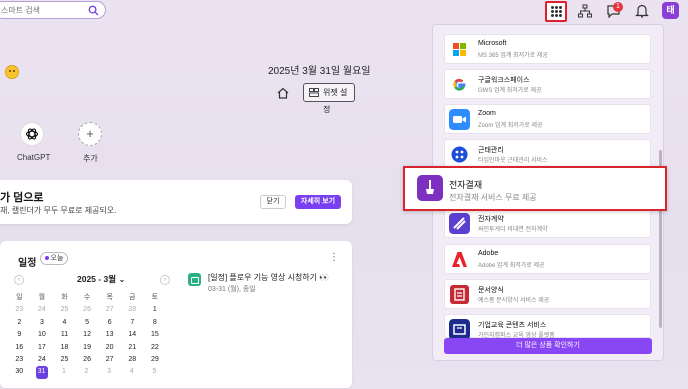  I want to click on service-item-e-approval: 전자결재 전자결재 서비스 무료 제공, so click(535, 188).